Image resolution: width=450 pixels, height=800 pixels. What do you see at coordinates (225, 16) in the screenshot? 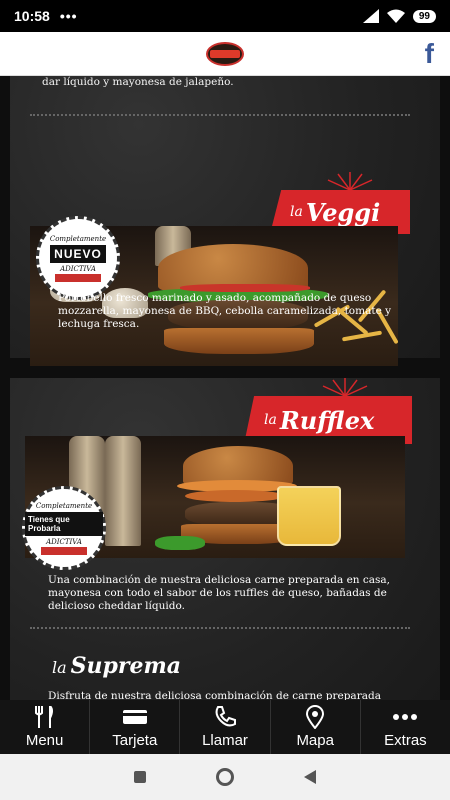
I see `status-bar: 10:58 ••• 99` at bounding box center [225, 16].